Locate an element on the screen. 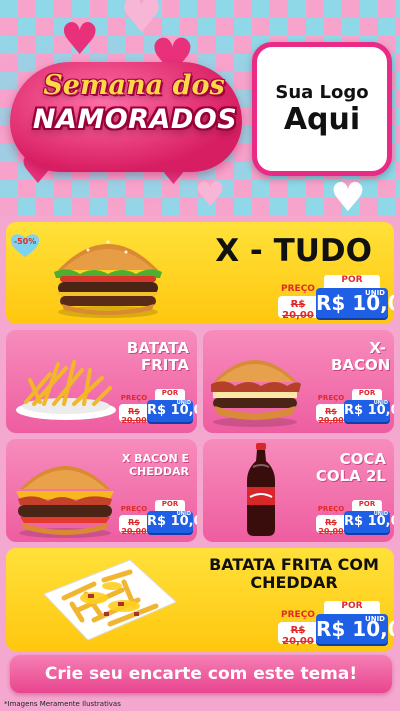 This screenshot has width=400, height=711. title-line-1: Semana dos is located at coordinates (134, 85).